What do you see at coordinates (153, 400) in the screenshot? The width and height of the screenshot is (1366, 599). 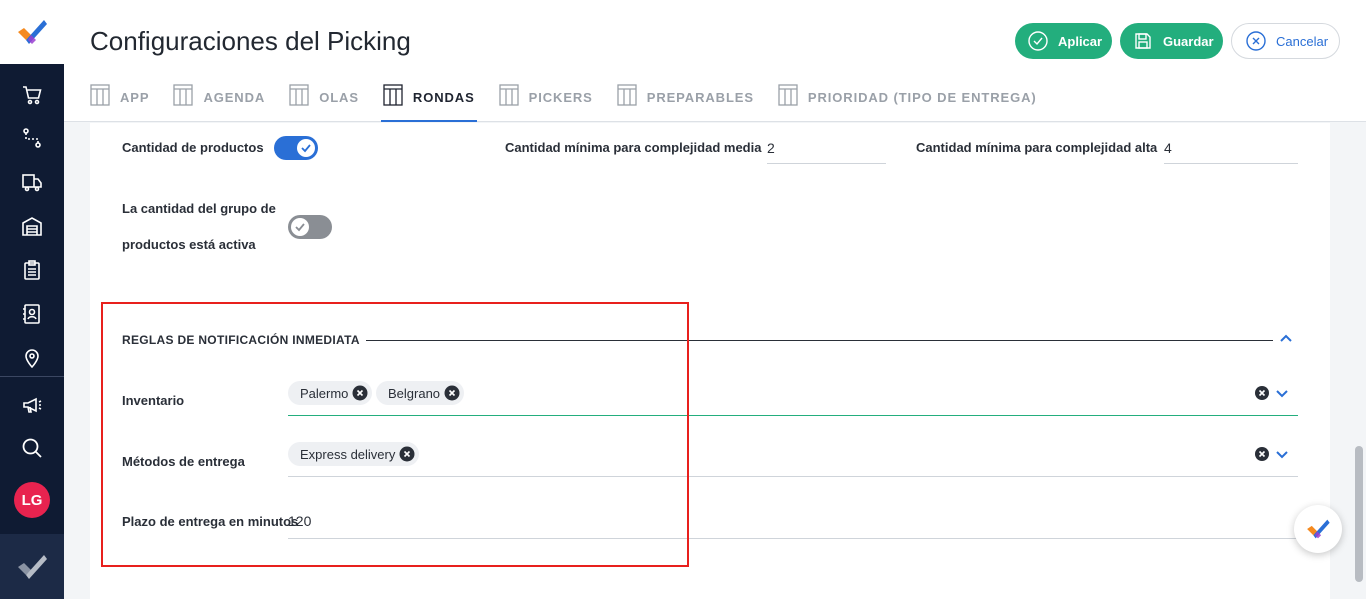 I see `inventory-label: Inventario` at bounding box center [153, 400].